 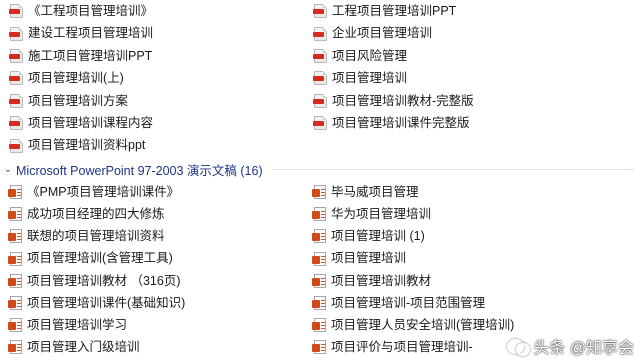 I want to click on file-name: 项目管理培训教材-完整版, so click(x=403, y=100).